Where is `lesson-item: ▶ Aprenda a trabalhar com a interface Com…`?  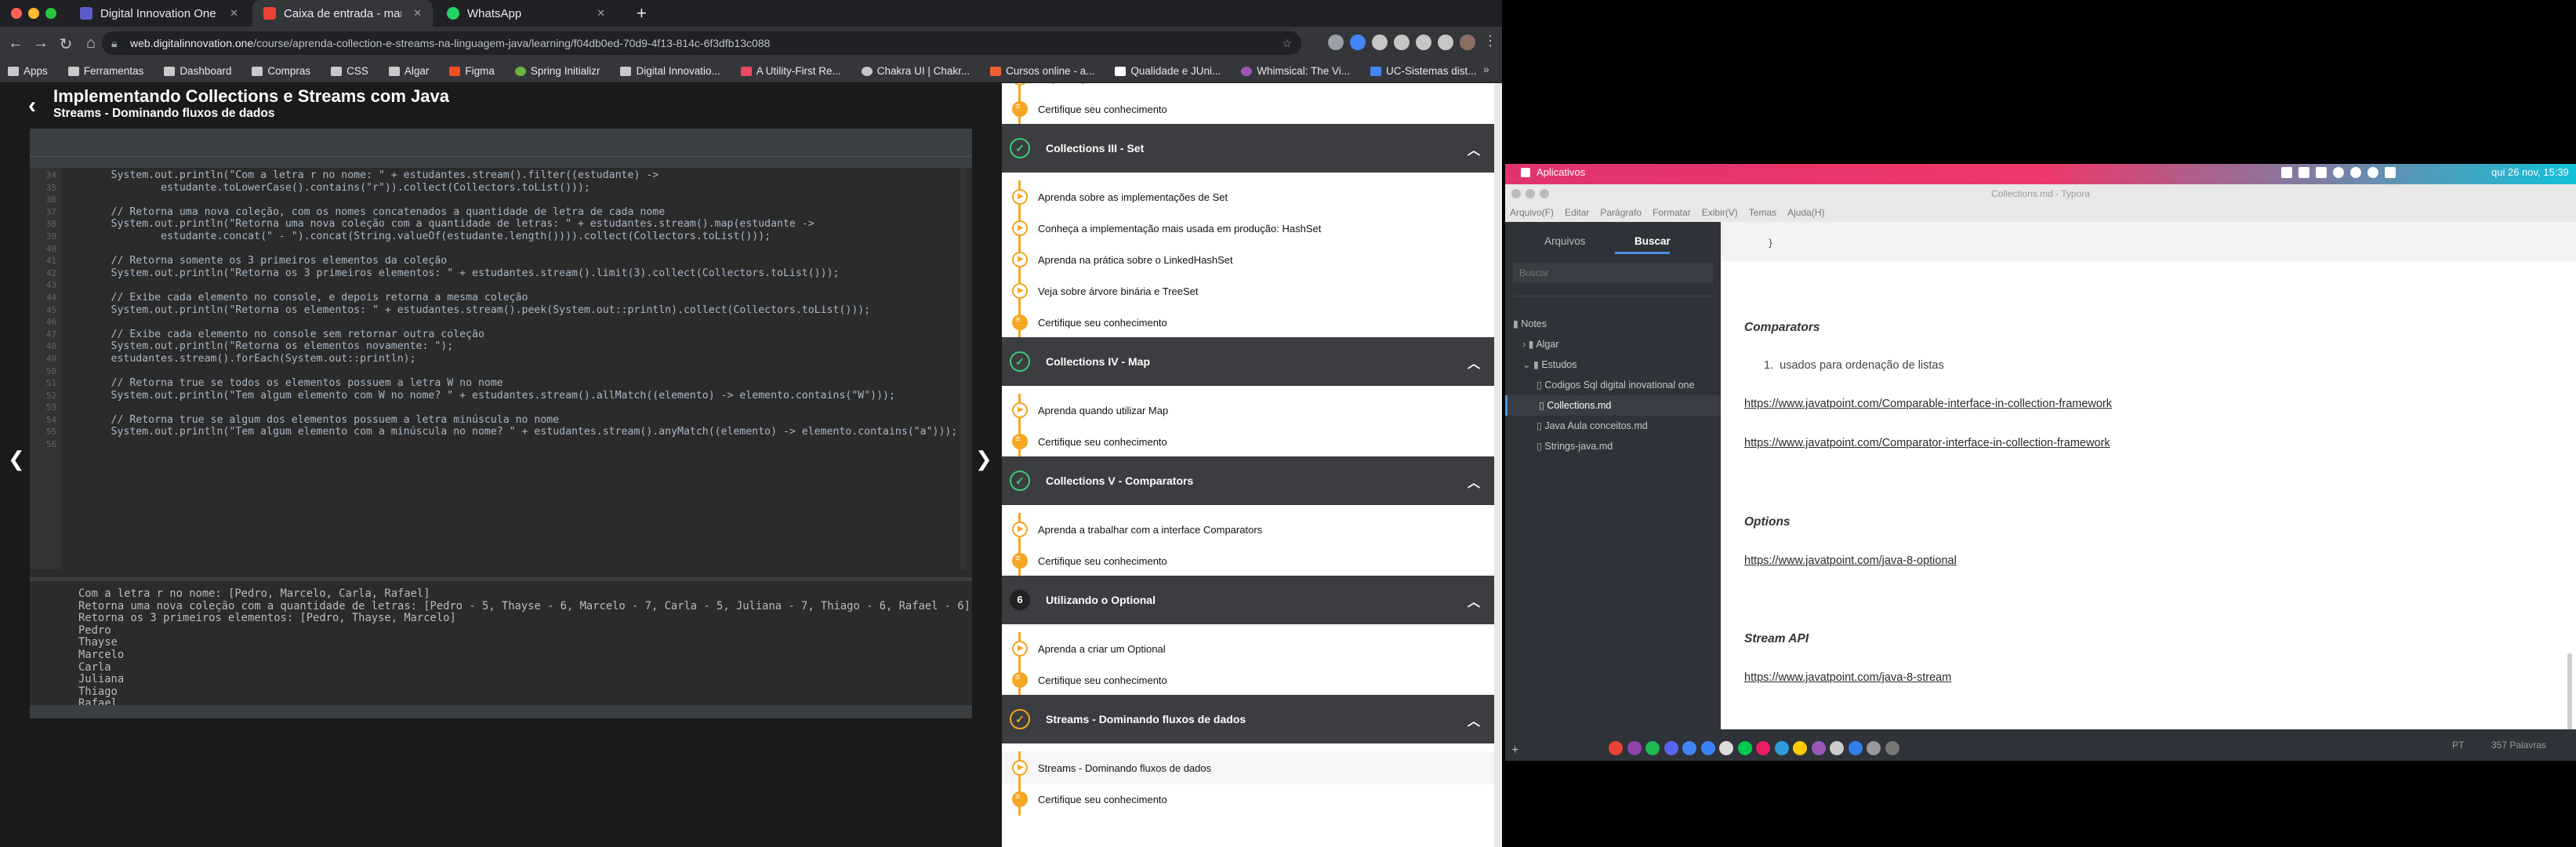 lesson-item: ▶ Aprenda a trabalhar com a interface Com… is located at coordinates (1248, 529).